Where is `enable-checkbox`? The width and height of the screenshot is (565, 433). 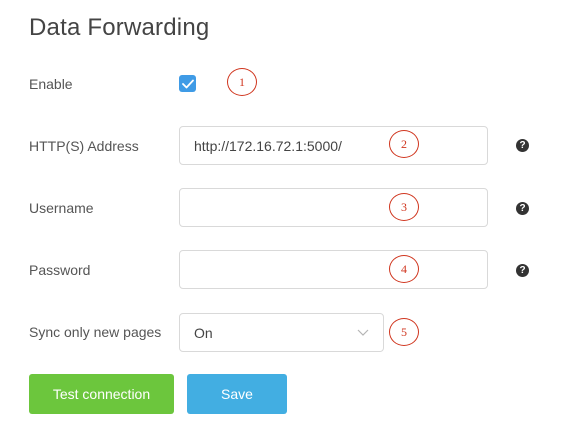
enable-checkbox is located at coordinates (187, 83).